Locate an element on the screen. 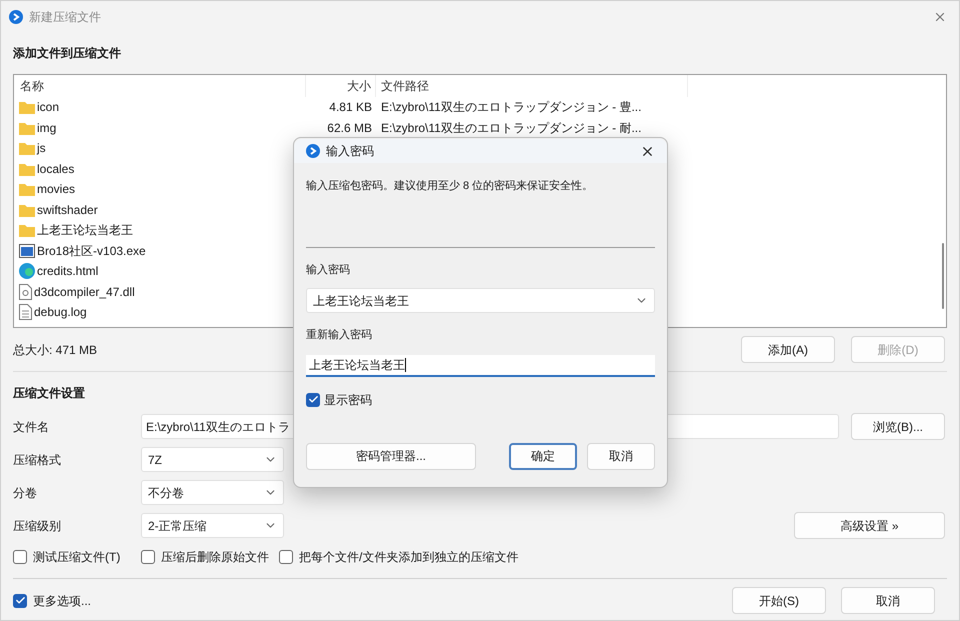 The height and width of the screenshot is (621, 960). password-combobox: 上老王论坛当老王 is located at coordinates (480, 300).